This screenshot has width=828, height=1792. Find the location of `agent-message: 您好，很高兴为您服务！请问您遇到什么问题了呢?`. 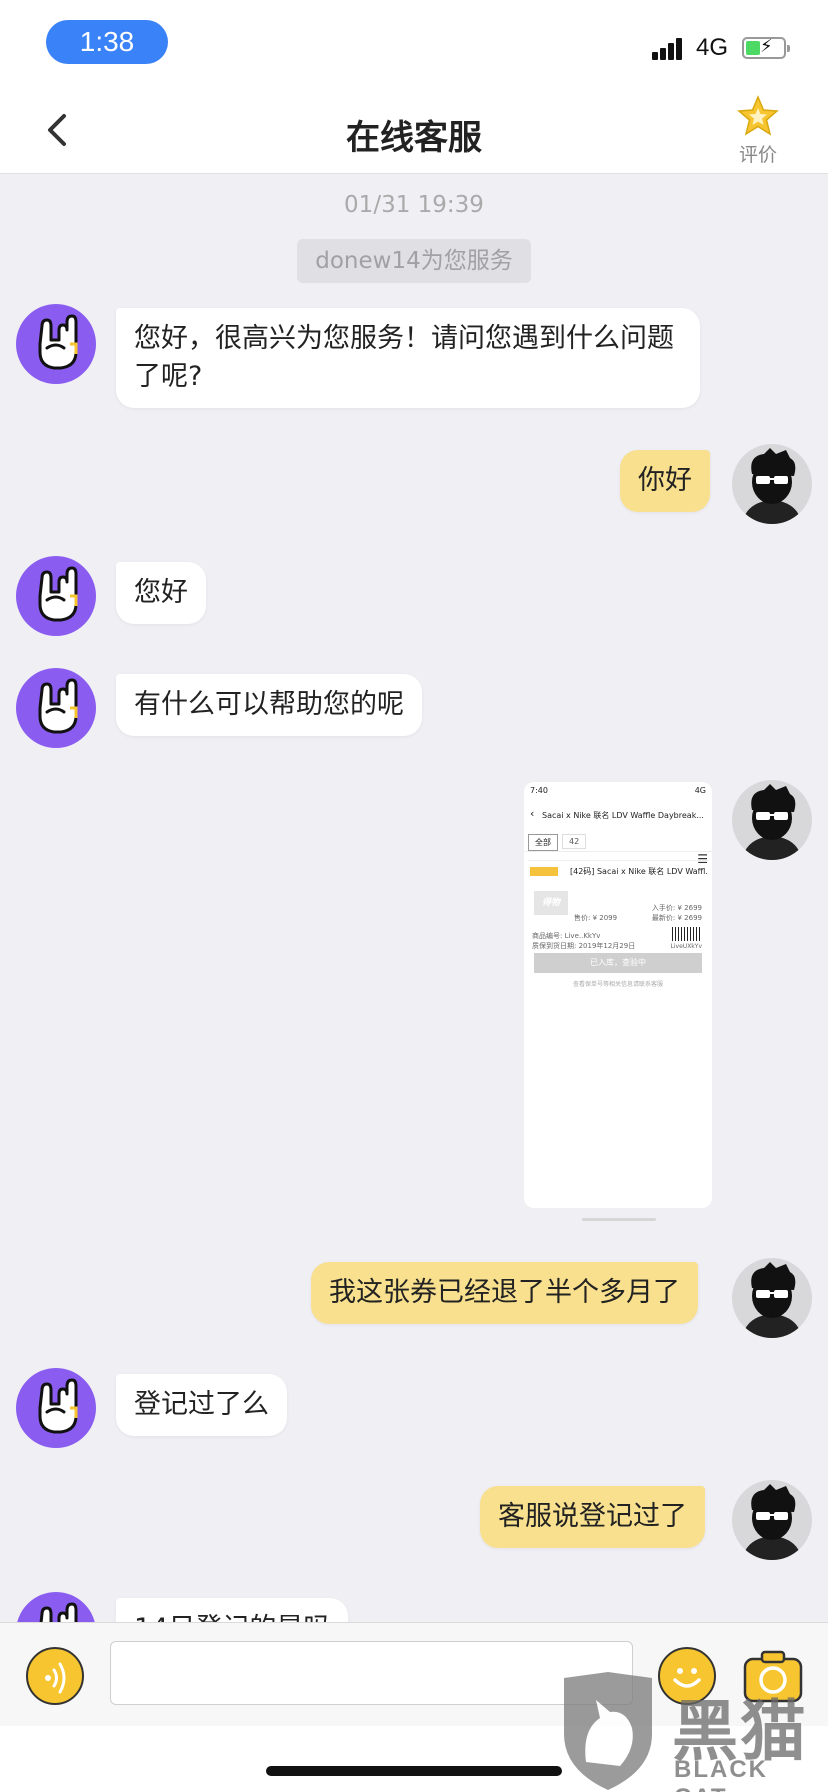

agent-message: 您好，很高兴为您服务！请问您遇到什么问题了呢? is located at coordinates (408, 358).